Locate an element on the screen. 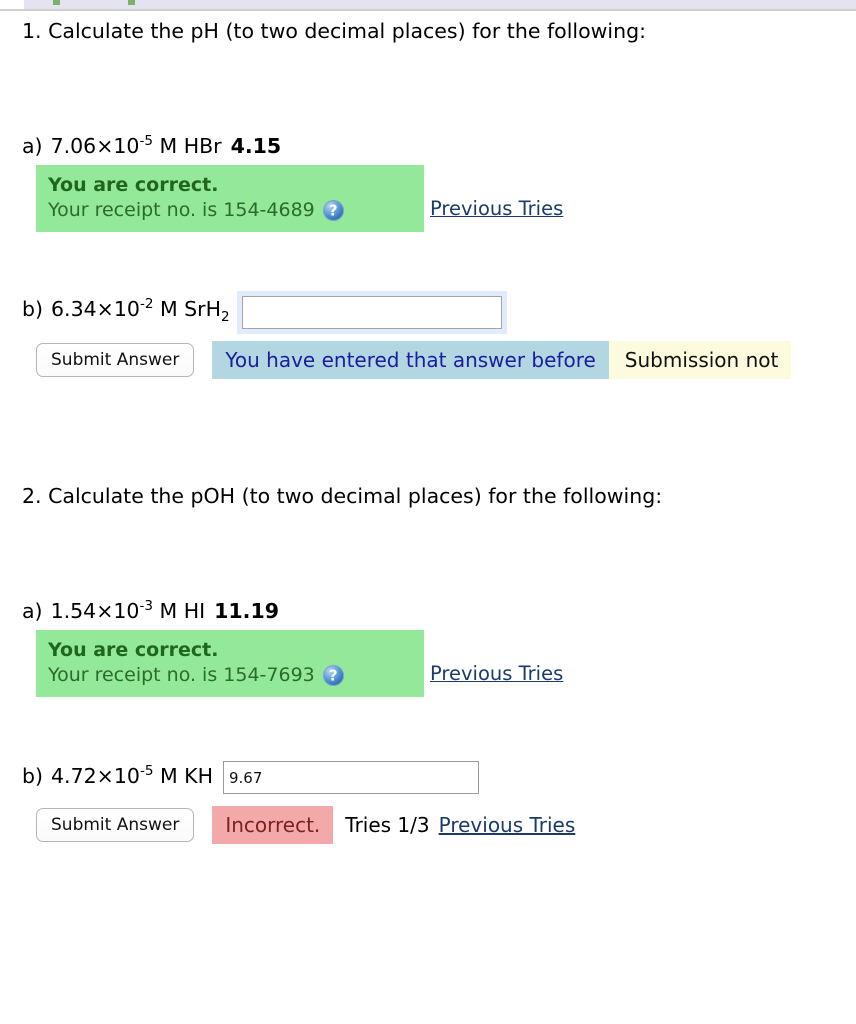 This screenshot has height=1024, width=856. problem-1a-receipt-line: Your receipt no. is 154-4689 is located at coordinates (230, 210).